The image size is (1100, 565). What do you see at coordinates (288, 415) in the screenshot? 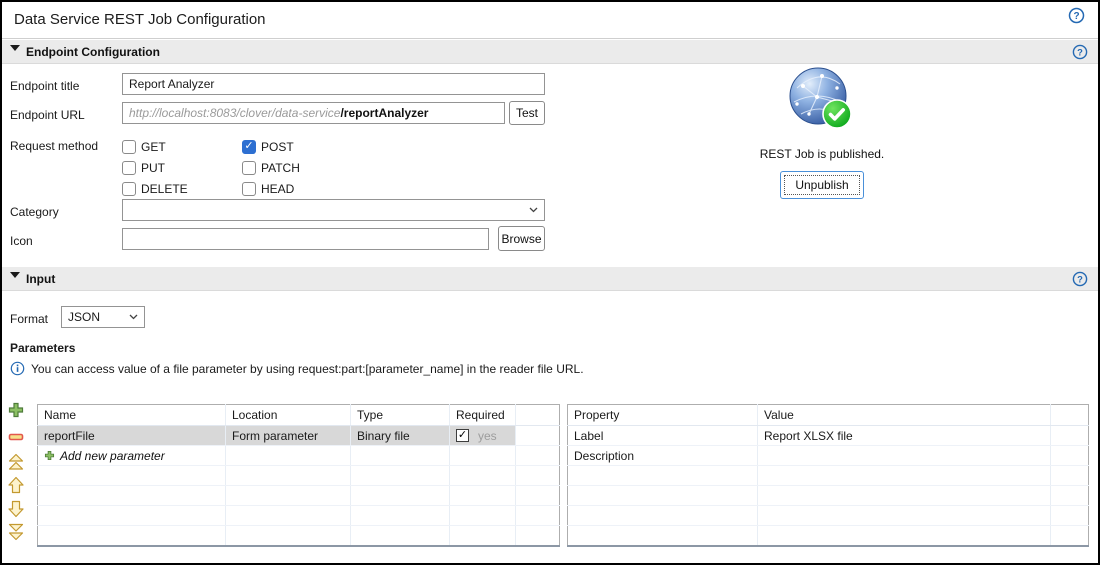
I see `col-location: Location` at bounding box center [288, 415].